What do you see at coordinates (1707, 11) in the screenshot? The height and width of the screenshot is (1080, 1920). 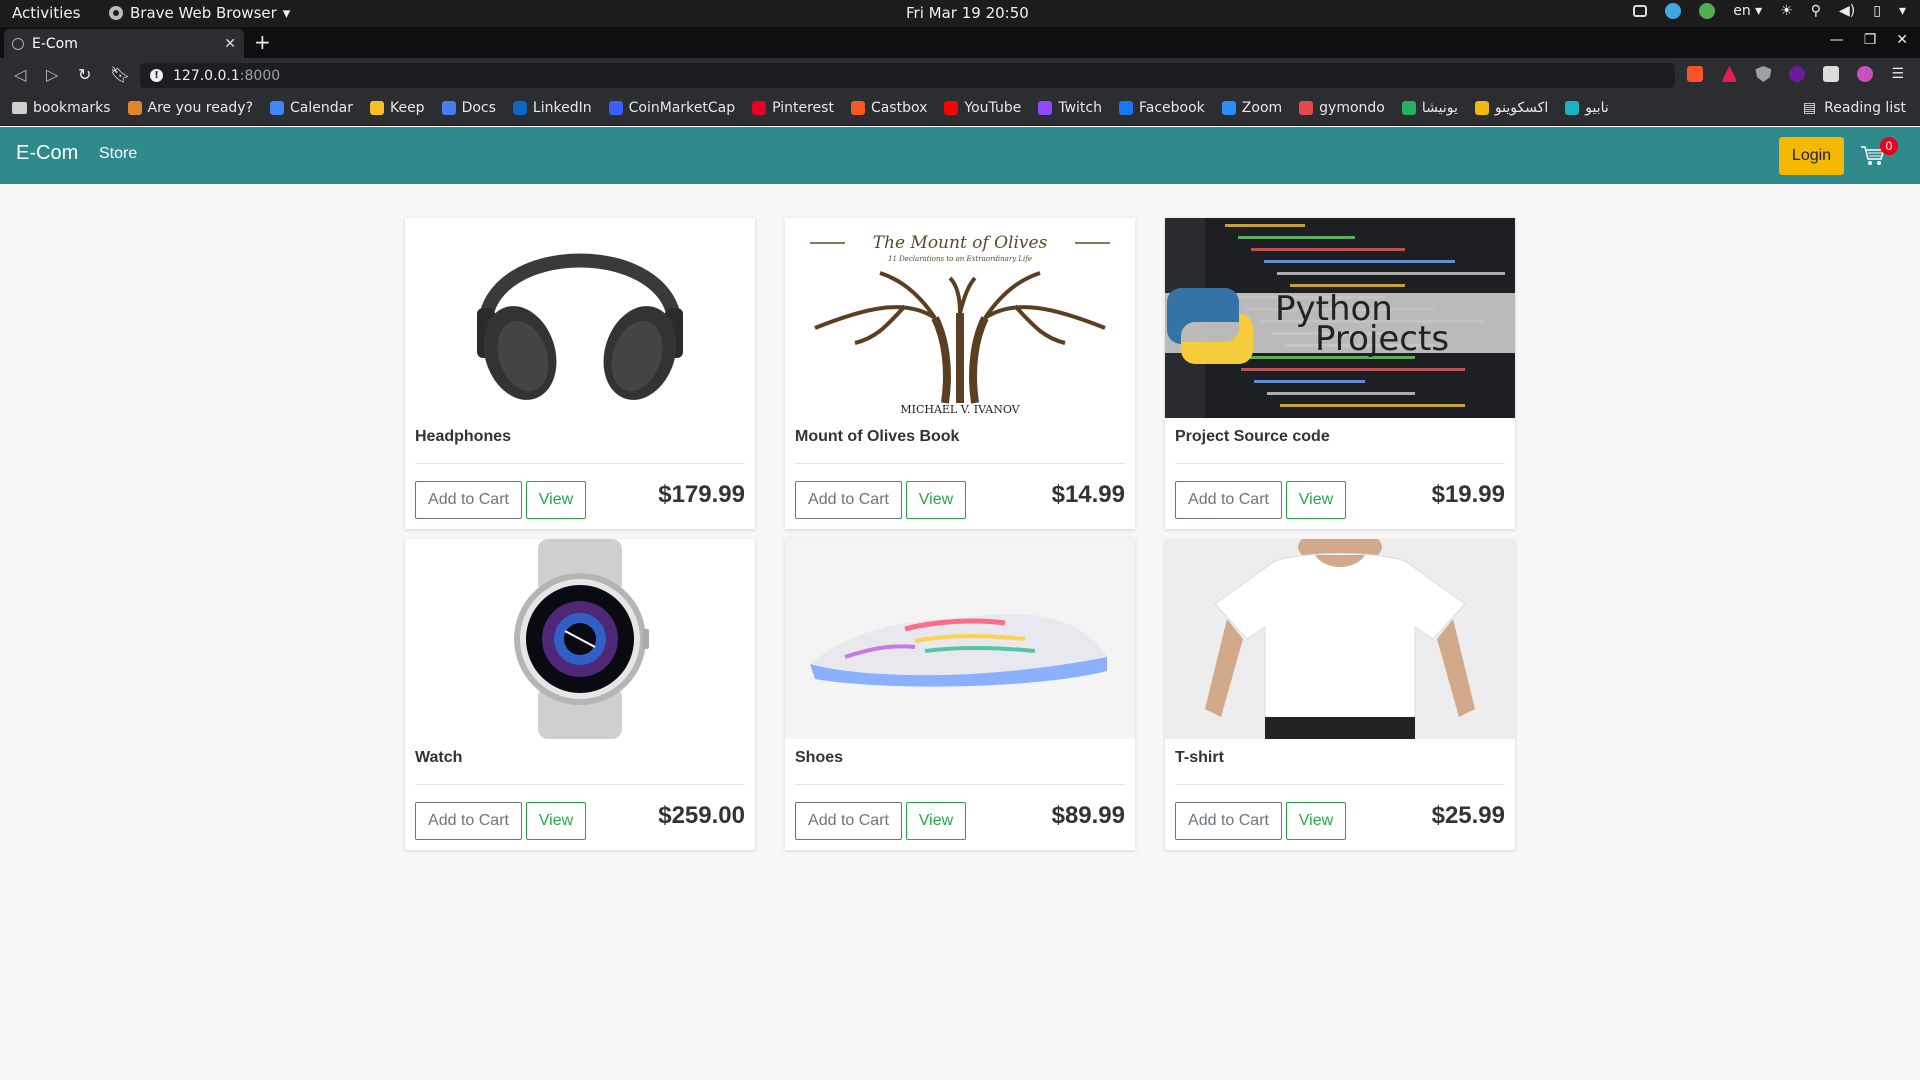 I see `extension-tray-icon` at bounding box center [1707, 11].